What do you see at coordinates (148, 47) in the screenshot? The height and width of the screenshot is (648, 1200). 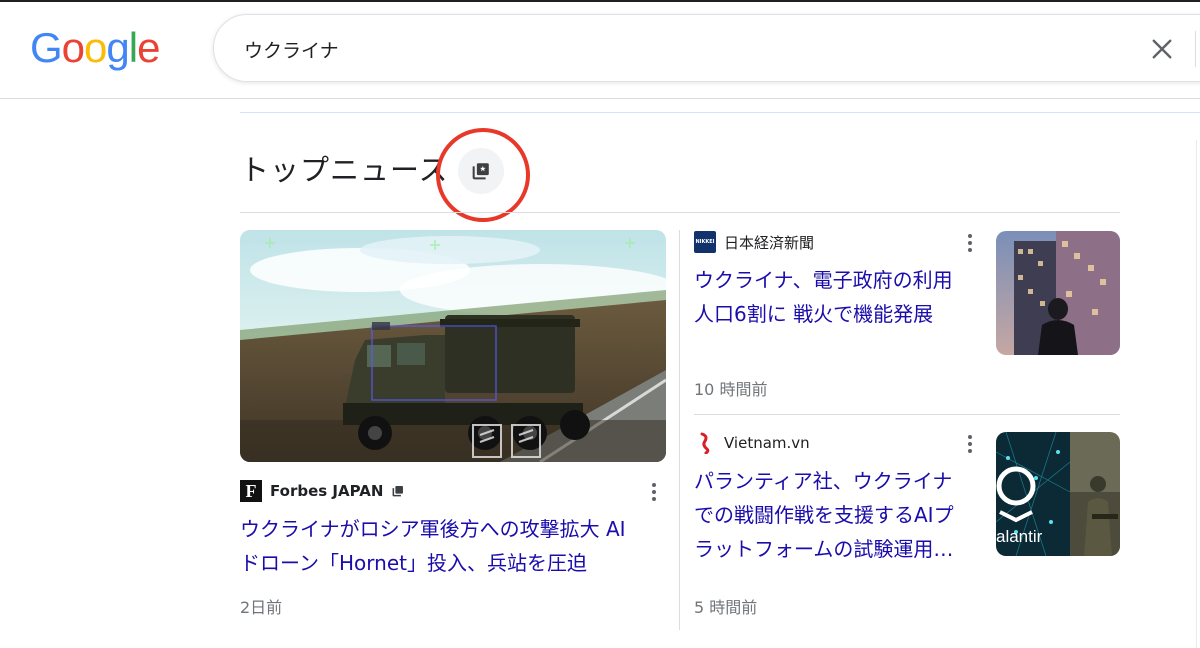 I see `logo-letter: e` at bounding box center [148, 47].